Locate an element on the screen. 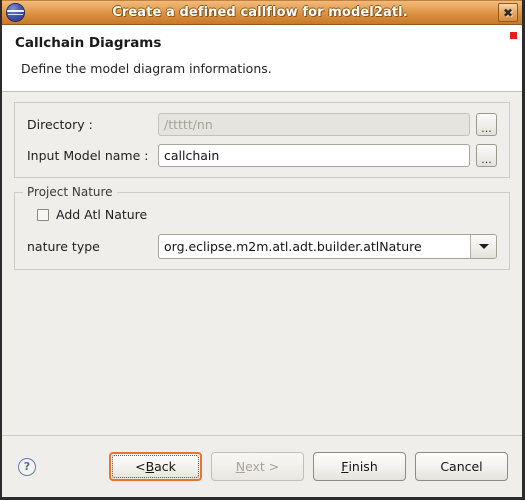  dialog-footer: ? < Back Next > Finish Cancel is located at coordinates (262, 466).